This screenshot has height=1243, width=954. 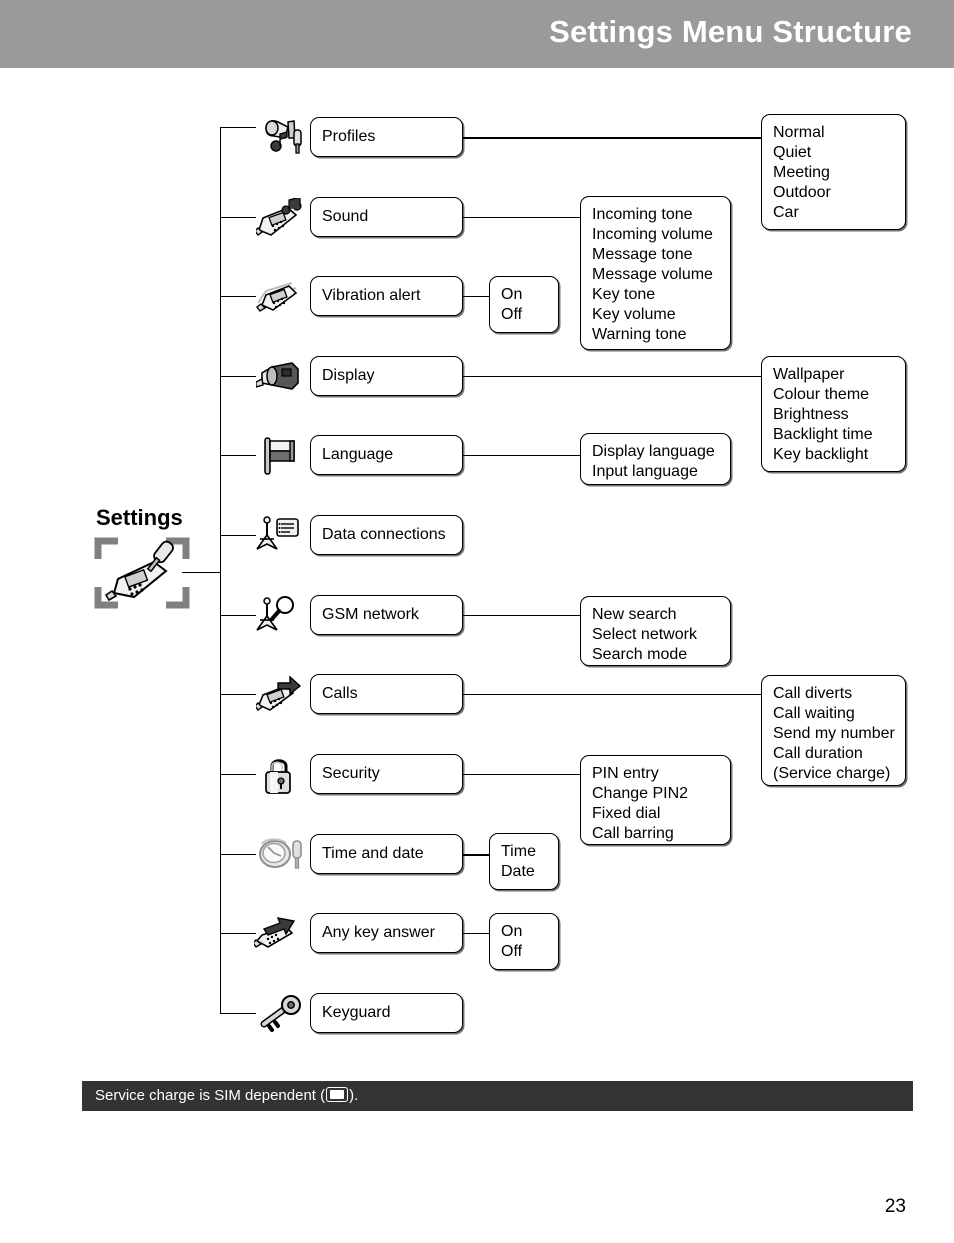 I want to click on menu-box-language: Language, so click(x=386, y=455).